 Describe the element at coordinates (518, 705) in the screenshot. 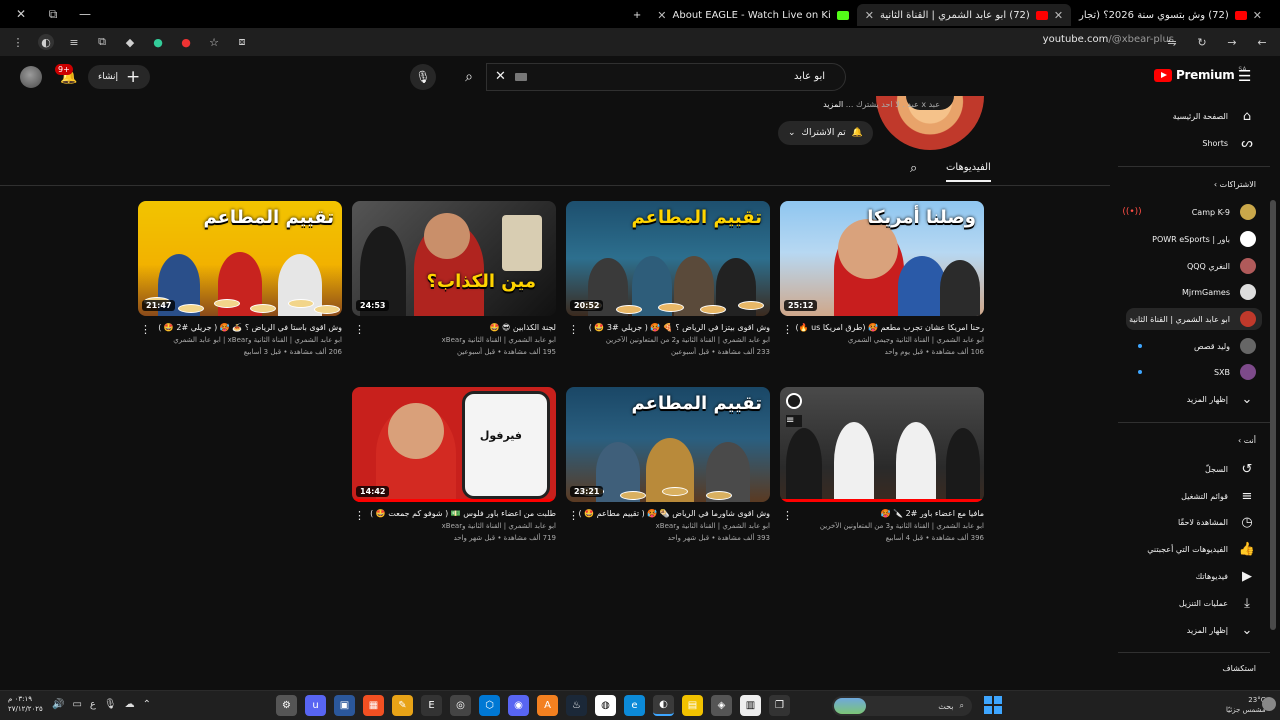

I see `discord-app-icon: ◉` at that location.